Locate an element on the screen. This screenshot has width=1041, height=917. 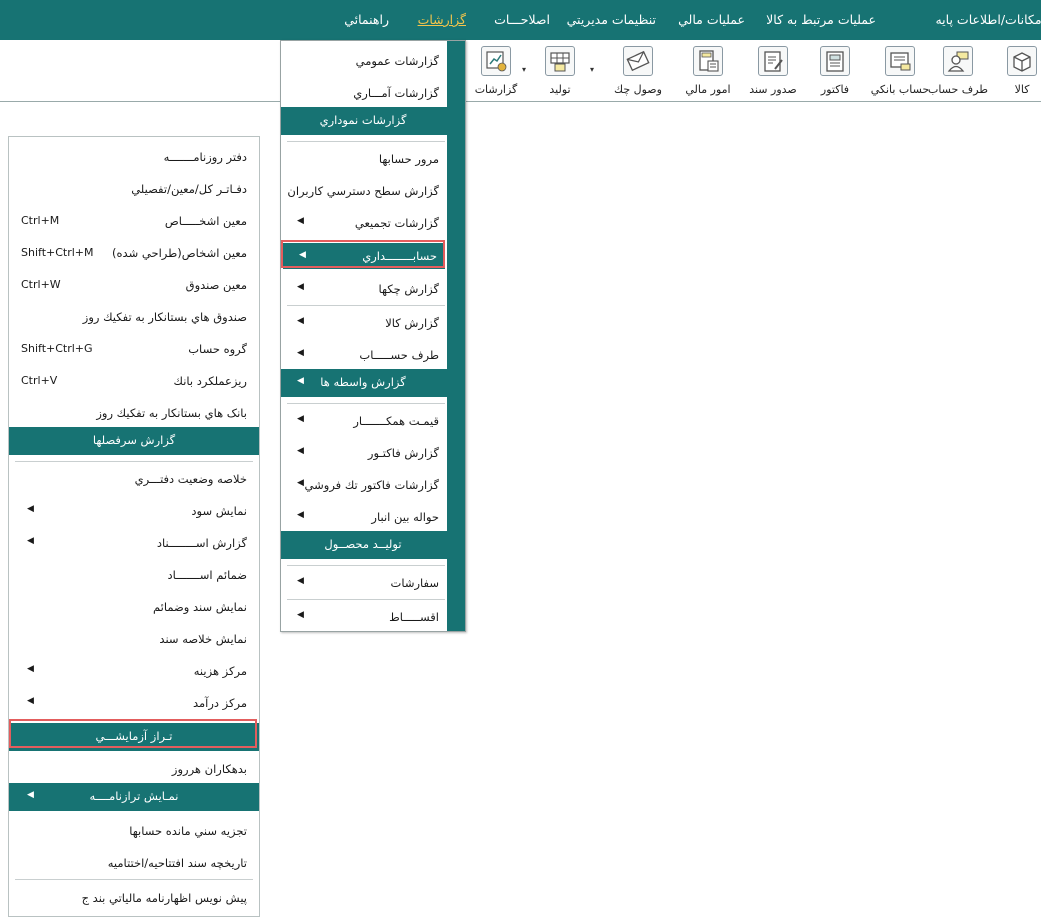
menu-item-shortcut: Shift+Ctrl+M is located at coordinates (57, 252).